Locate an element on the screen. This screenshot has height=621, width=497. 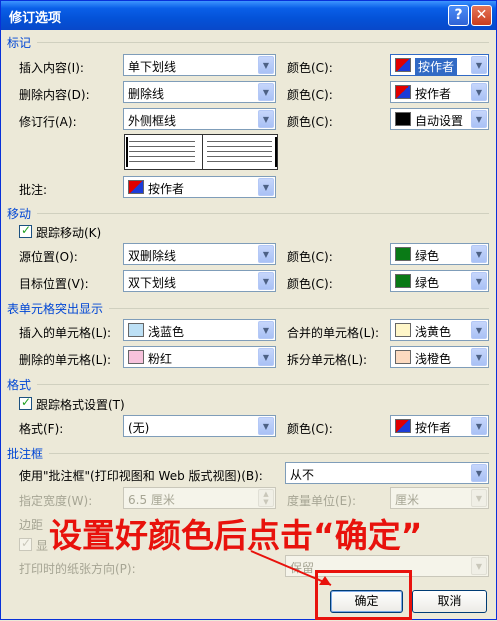
annotation-arrow-icon is located at coordinates (291, 568).